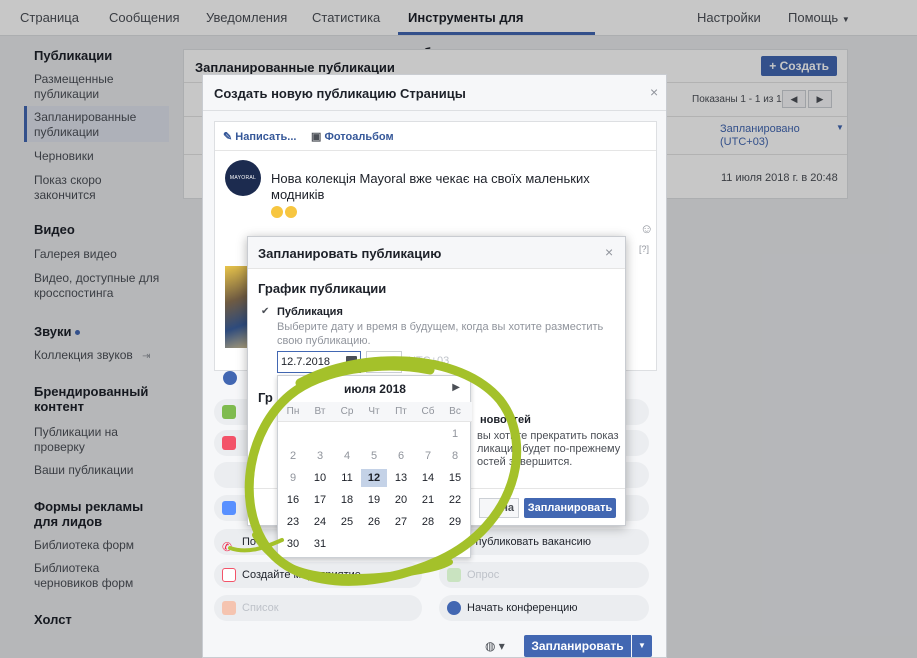 The image size is (917, 658). Describe the element at coordinates (384, 362) in the screenshot. I see `time-input` at that location.